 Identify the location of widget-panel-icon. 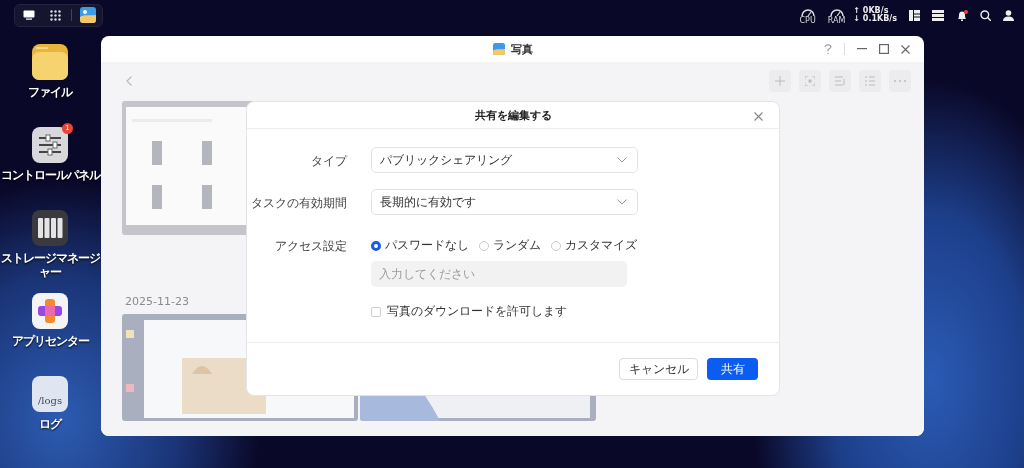
(914, 15).